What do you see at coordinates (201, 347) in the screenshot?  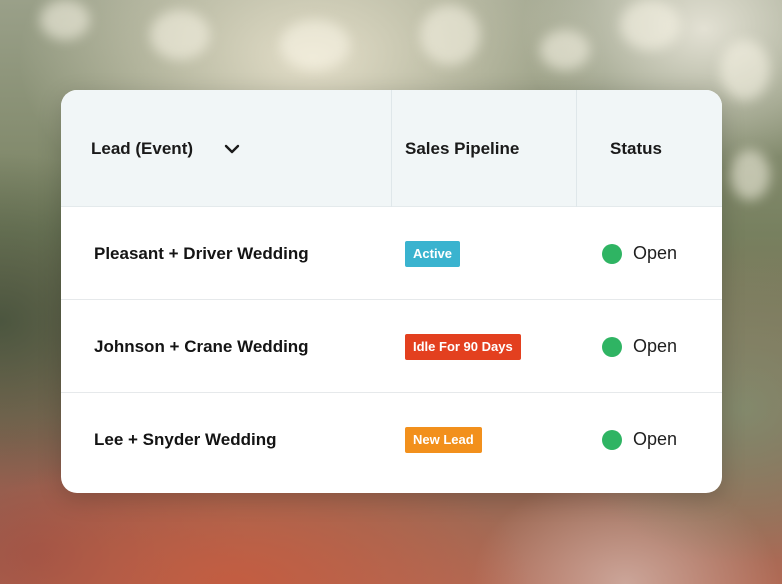 I see `lead-name: Johnson + Crane Wedding` at bounding box center [201, 347].